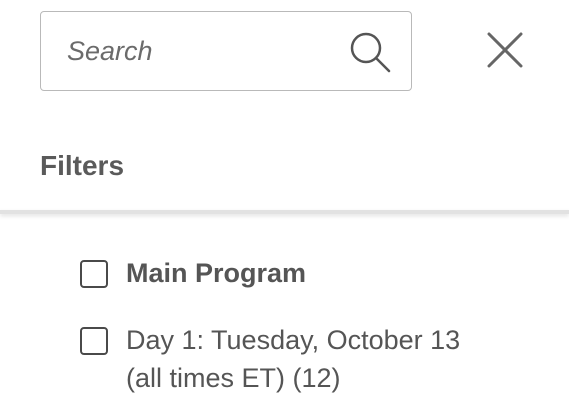 Image resolution: width=569 pixels, height=411 pixels. What do you see at coordinates (82, 165) in the screenshot?
I see `filters-title: Filters` at bounding box center [82, 165].